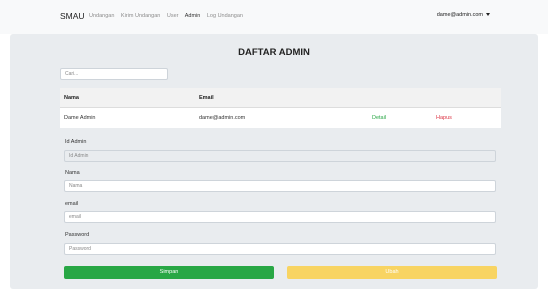 This screenshot has height=293, width=548. I want to click on col-email: Email, so click(281, 98).